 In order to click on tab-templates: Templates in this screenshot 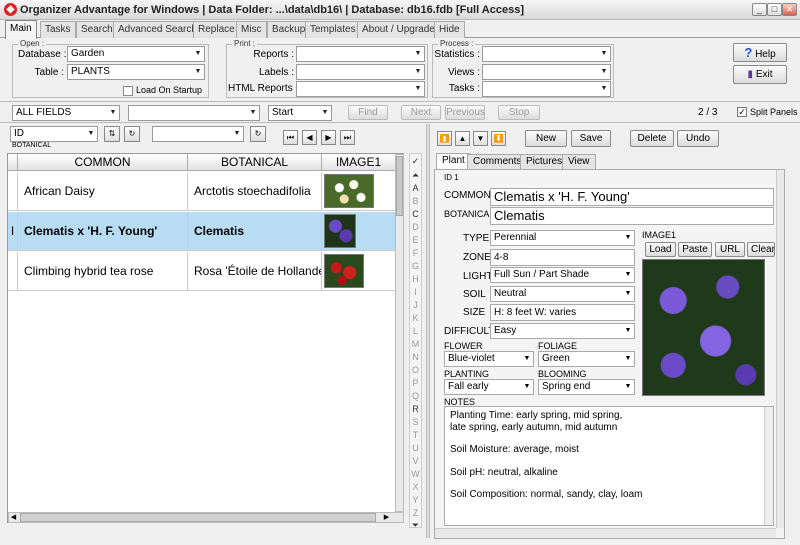, I will do `click(333, 29)`.